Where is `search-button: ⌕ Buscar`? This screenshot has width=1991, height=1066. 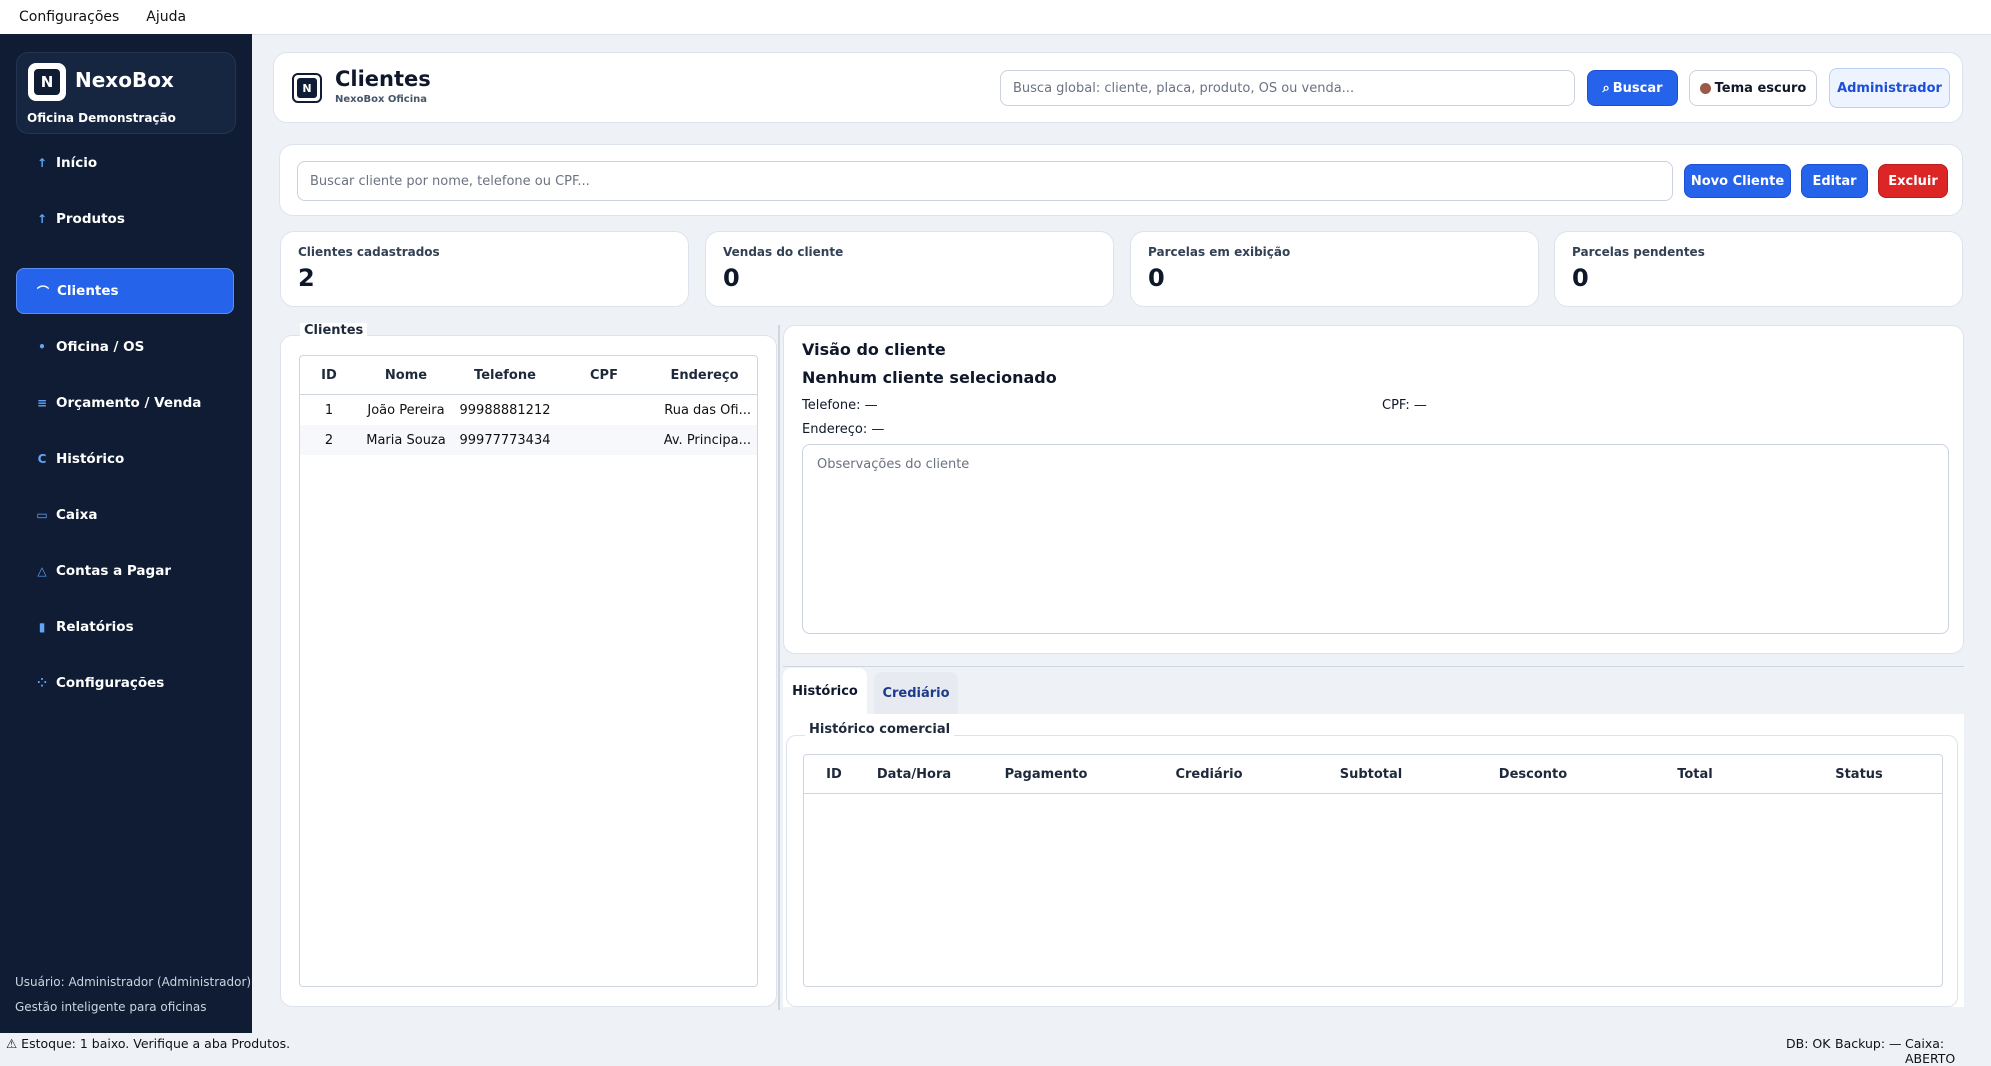
search-button: ⌕ Buscar is located at coordinates (1632, 88).